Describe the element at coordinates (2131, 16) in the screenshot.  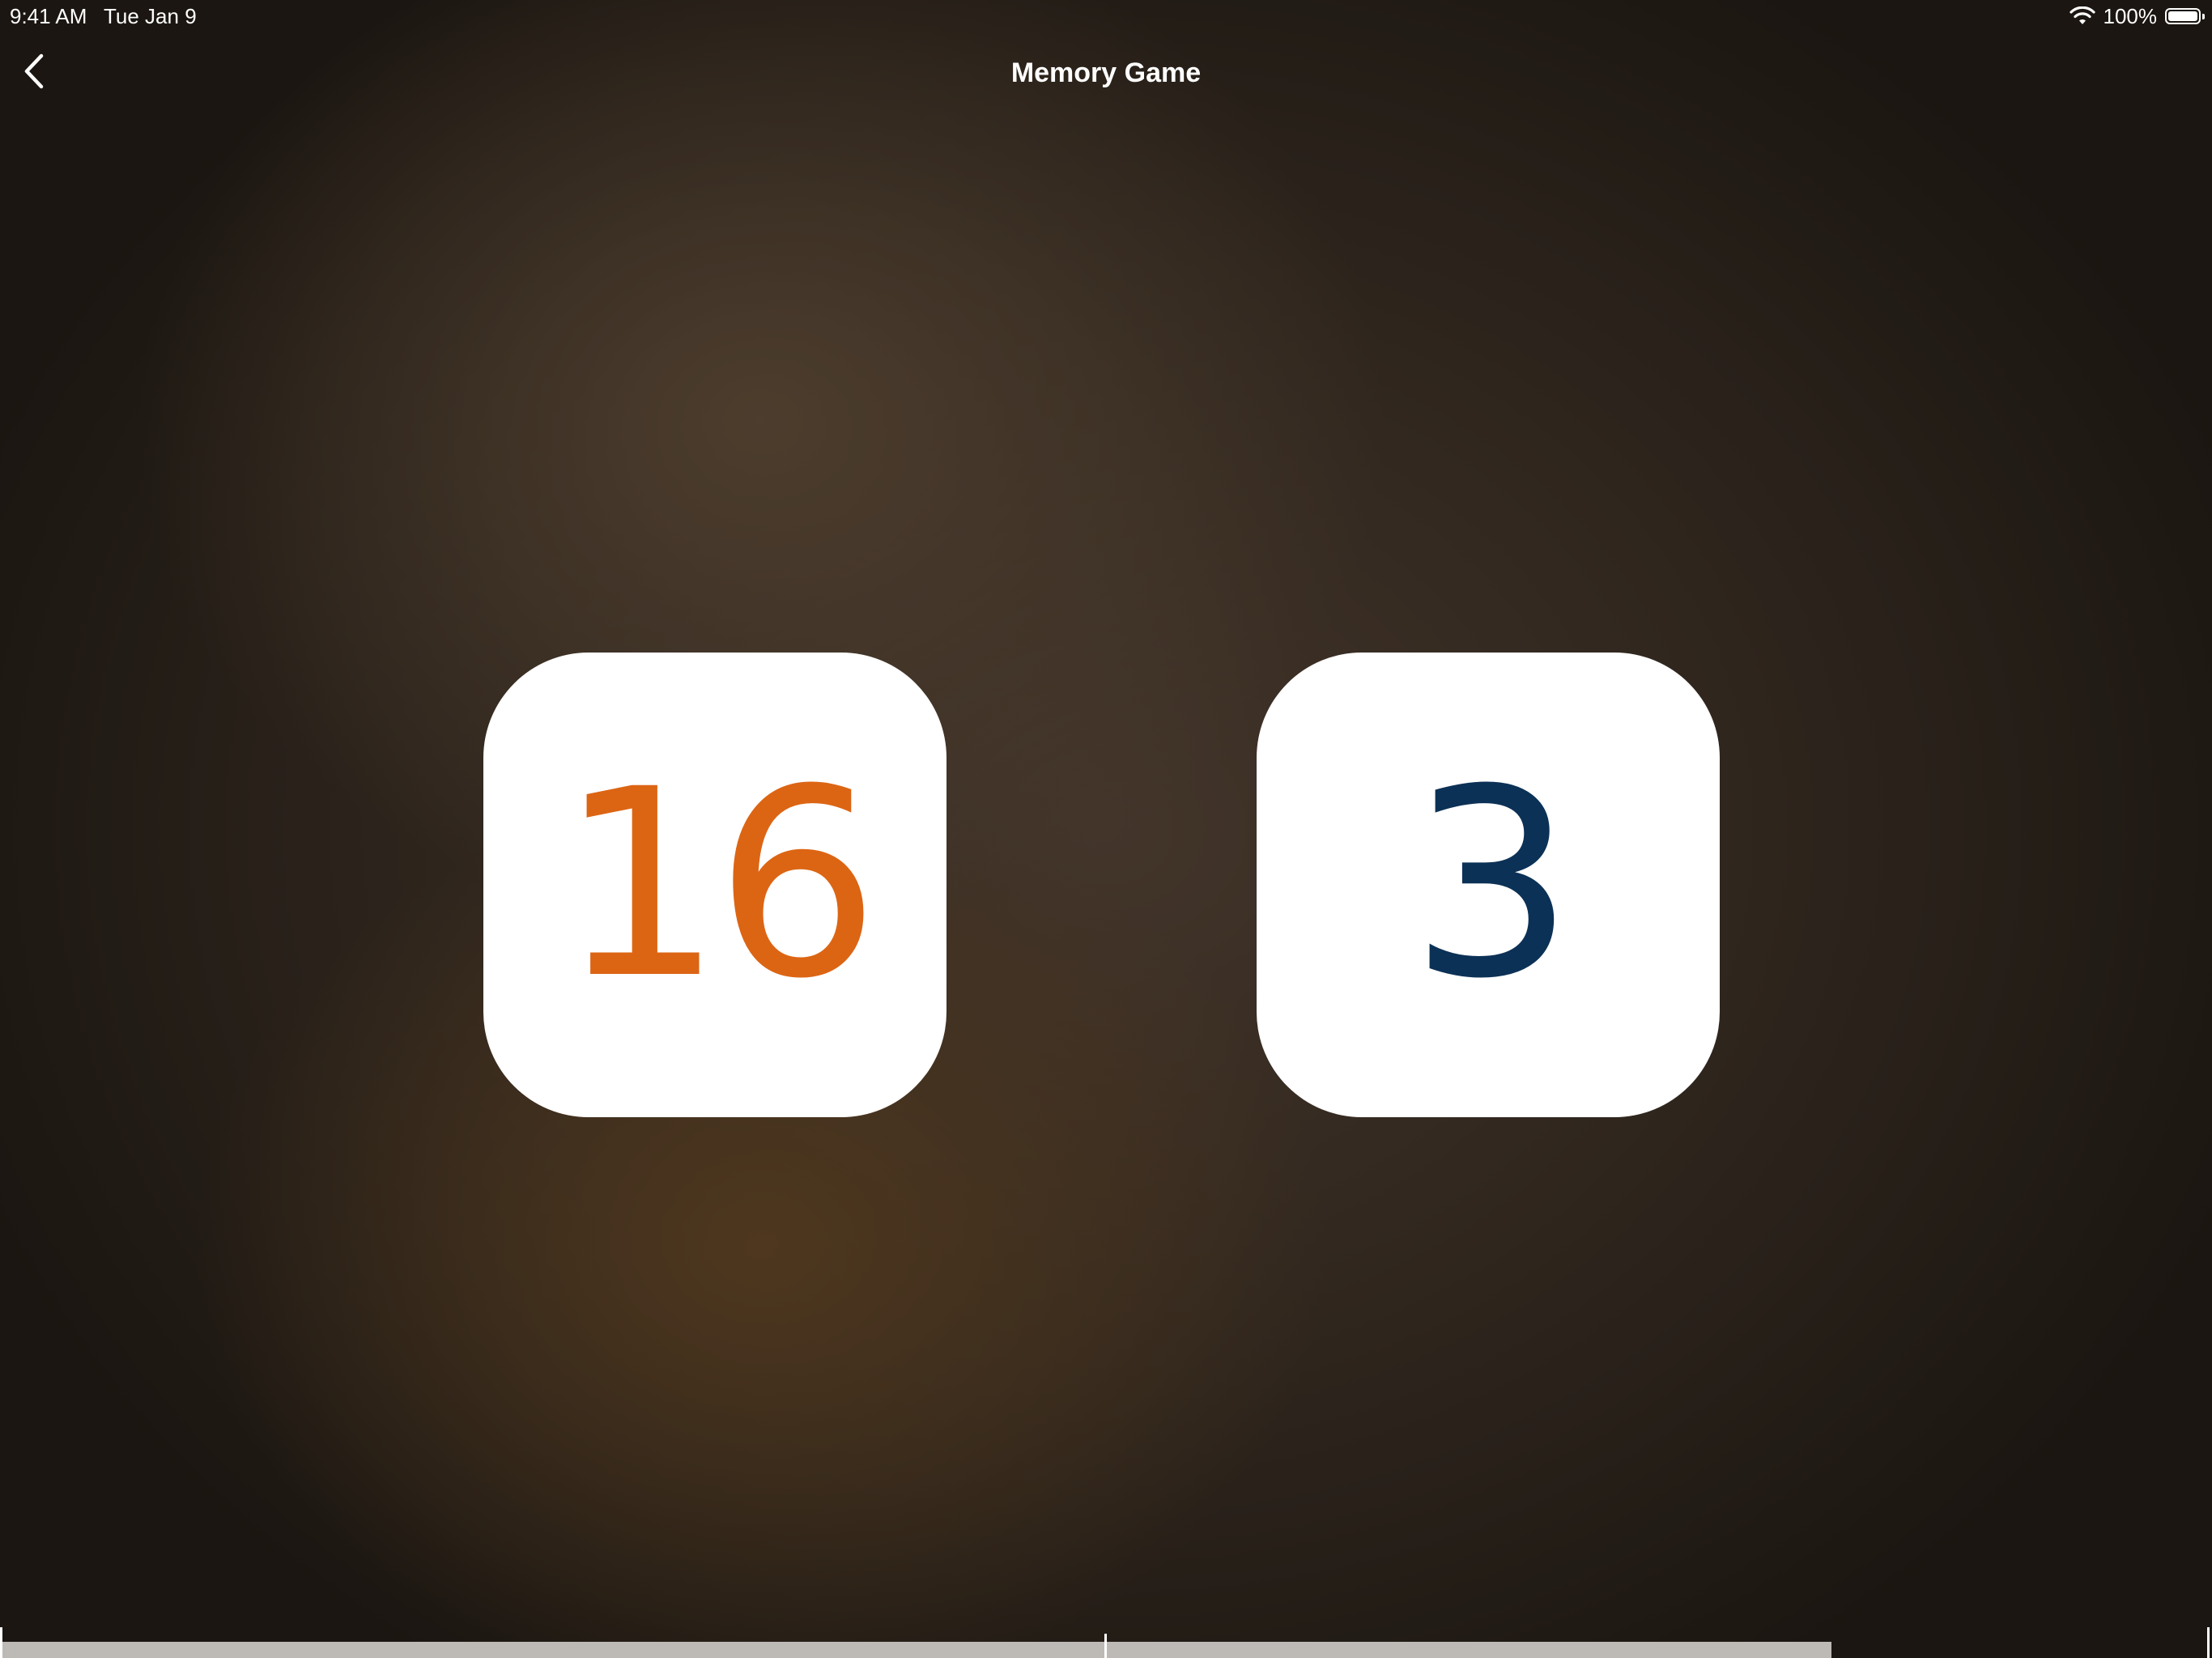
I see `battery-percent: 100%` at that location.